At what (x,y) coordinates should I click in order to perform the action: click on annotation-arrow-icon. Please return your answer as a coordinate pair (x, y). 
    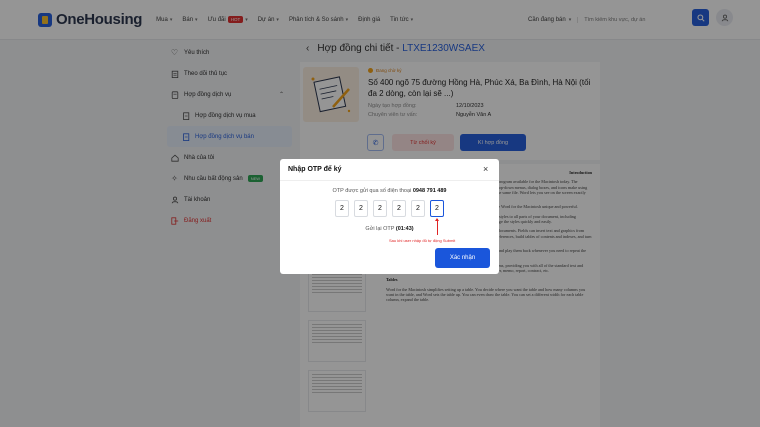
    Looking at the image, I should click on (437, 226).